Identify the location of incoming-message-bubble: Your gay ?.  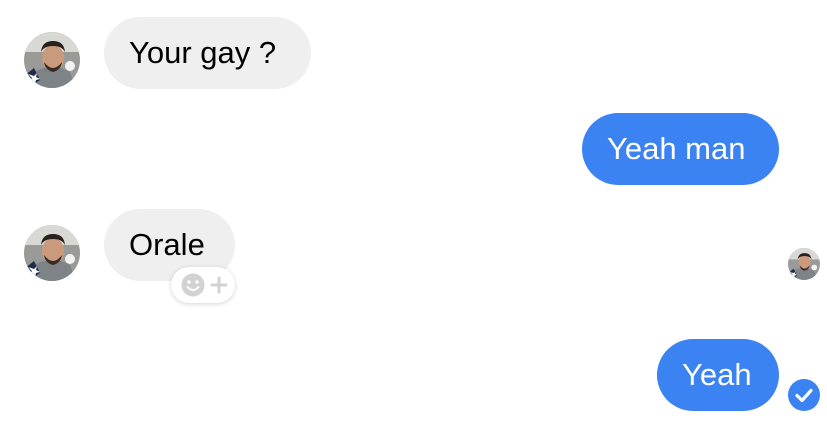
(207, 53).